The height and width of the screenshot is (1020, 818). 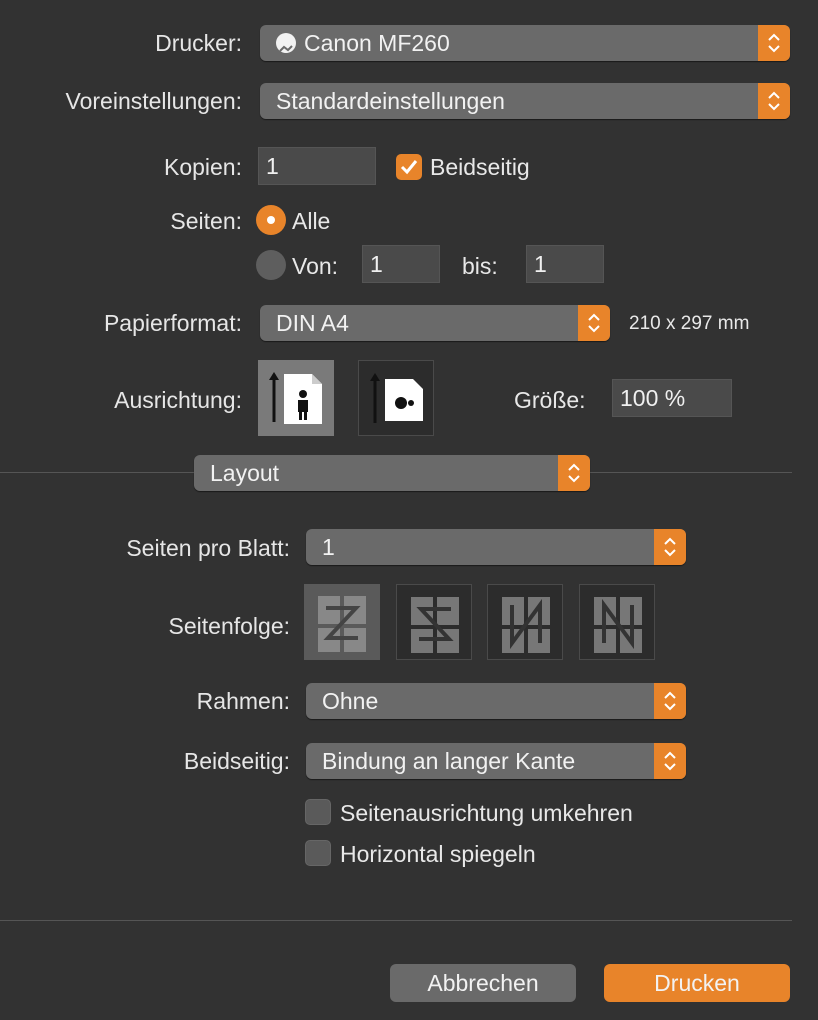 I want to click on printer-popup: Canon MF260, so click(x=525, y=43).